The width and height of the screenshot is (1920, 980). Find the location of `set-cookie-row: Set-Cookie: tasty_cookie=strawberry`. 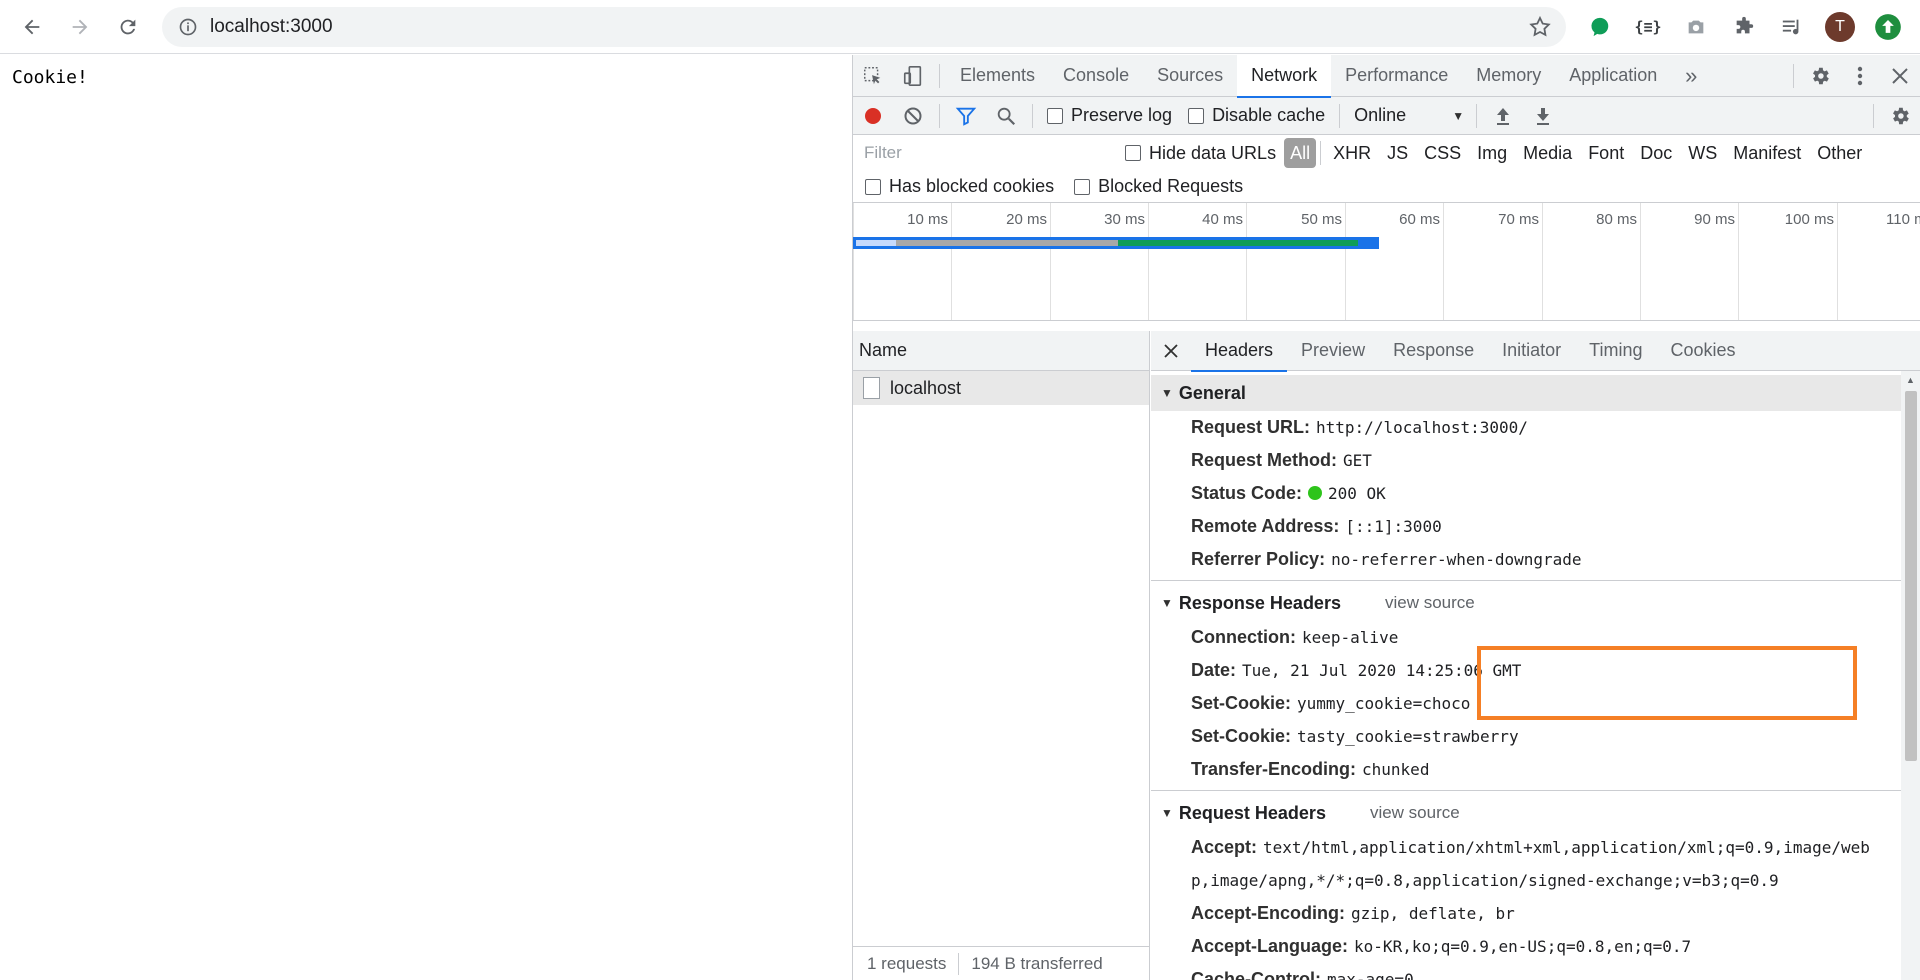

set-cookie-row: Set-Cookie: tasty_cookie=strawberry is located at coordinates (1355, 736).